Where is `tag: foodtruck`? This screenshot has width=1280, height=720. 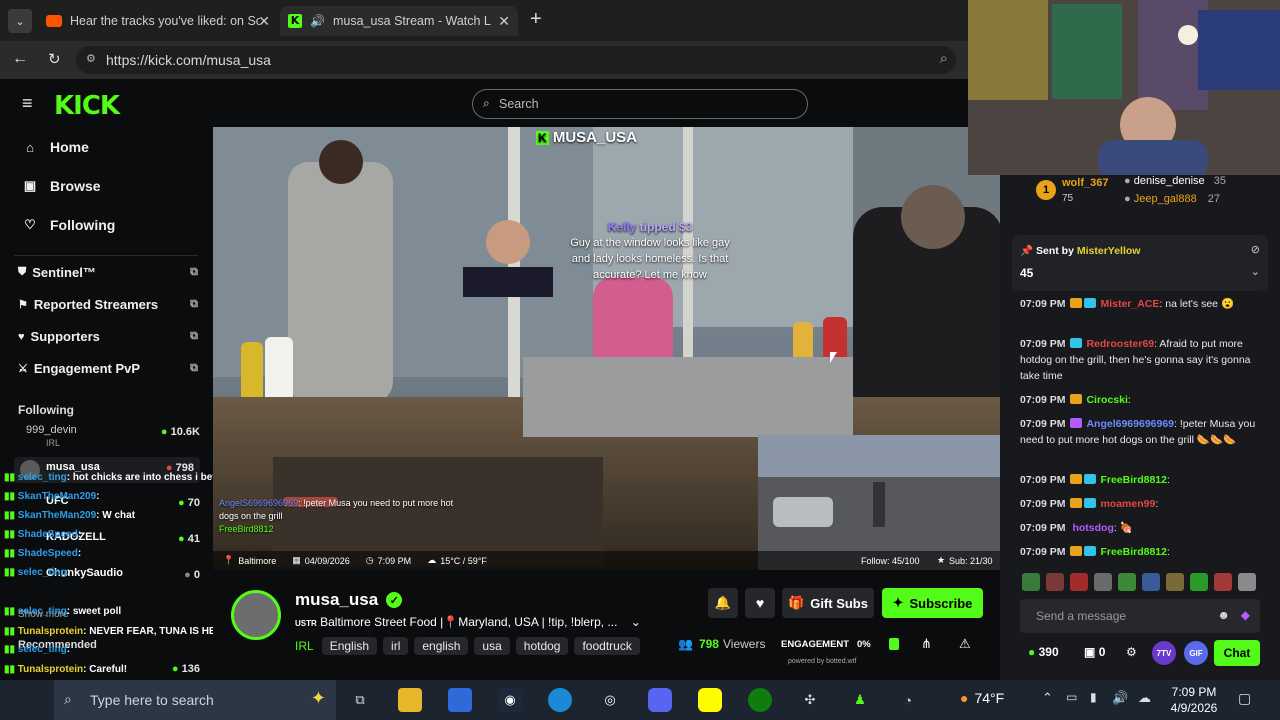
tag: foodtruck is located at coordinates (607, 646).